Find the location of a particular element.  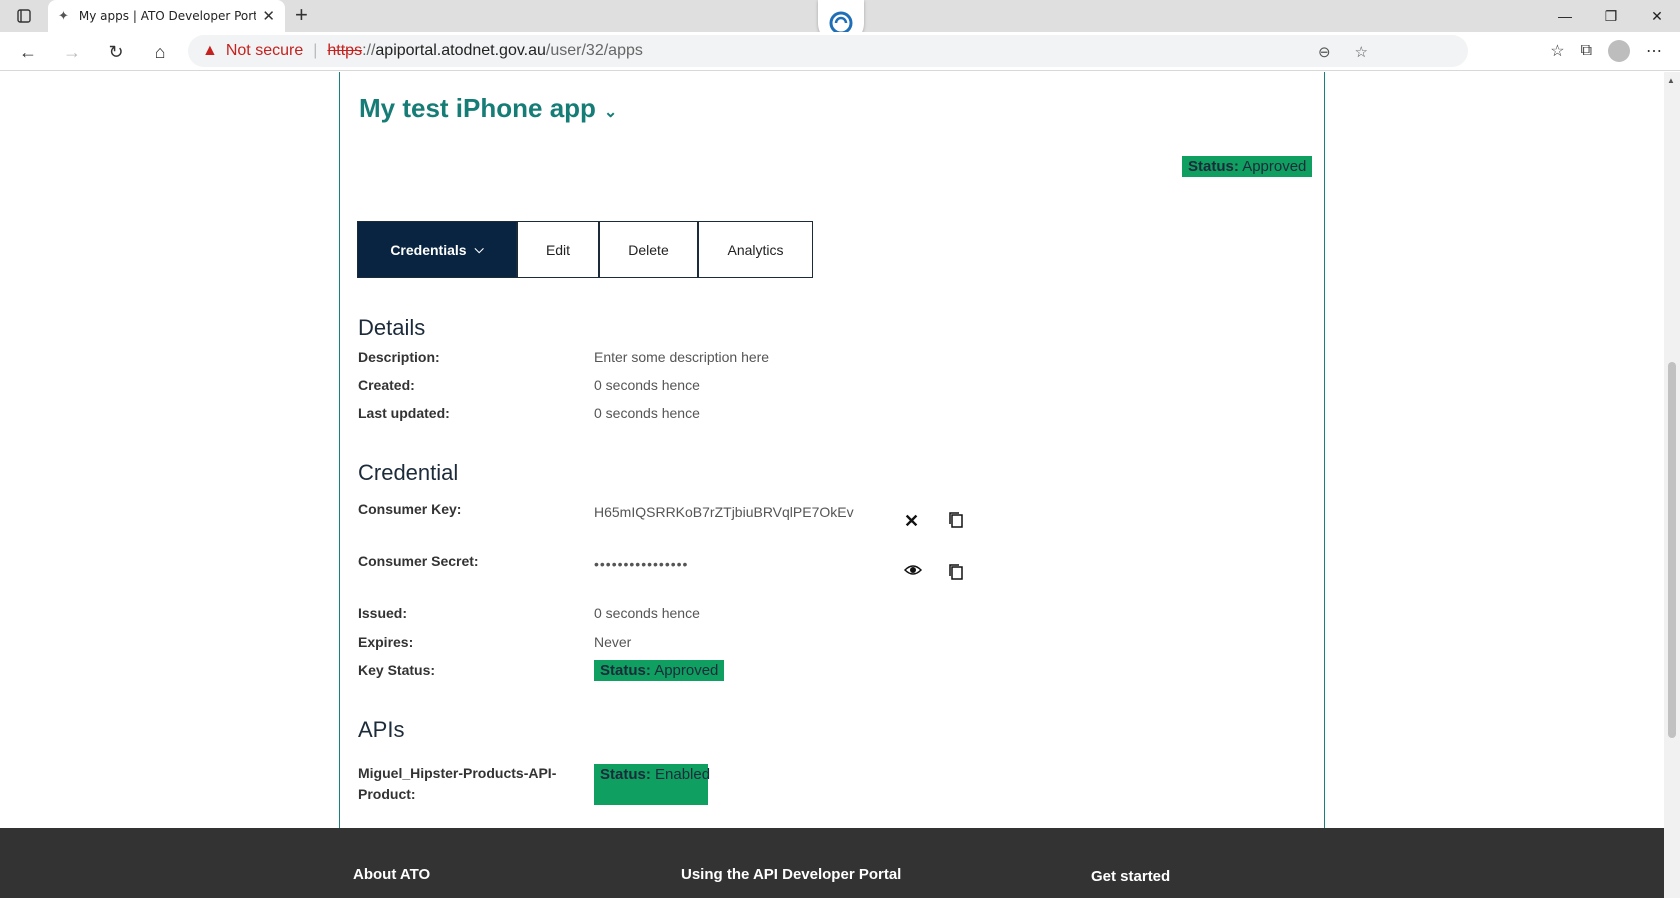

tab-edit-label: Edit is located at coordinates (558, 249).